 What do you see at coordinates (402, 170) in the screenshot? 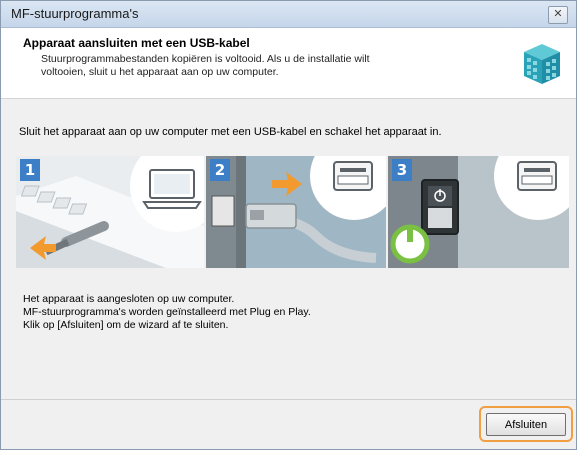
I see `step-number: 3` at bounding box center [402, 170].